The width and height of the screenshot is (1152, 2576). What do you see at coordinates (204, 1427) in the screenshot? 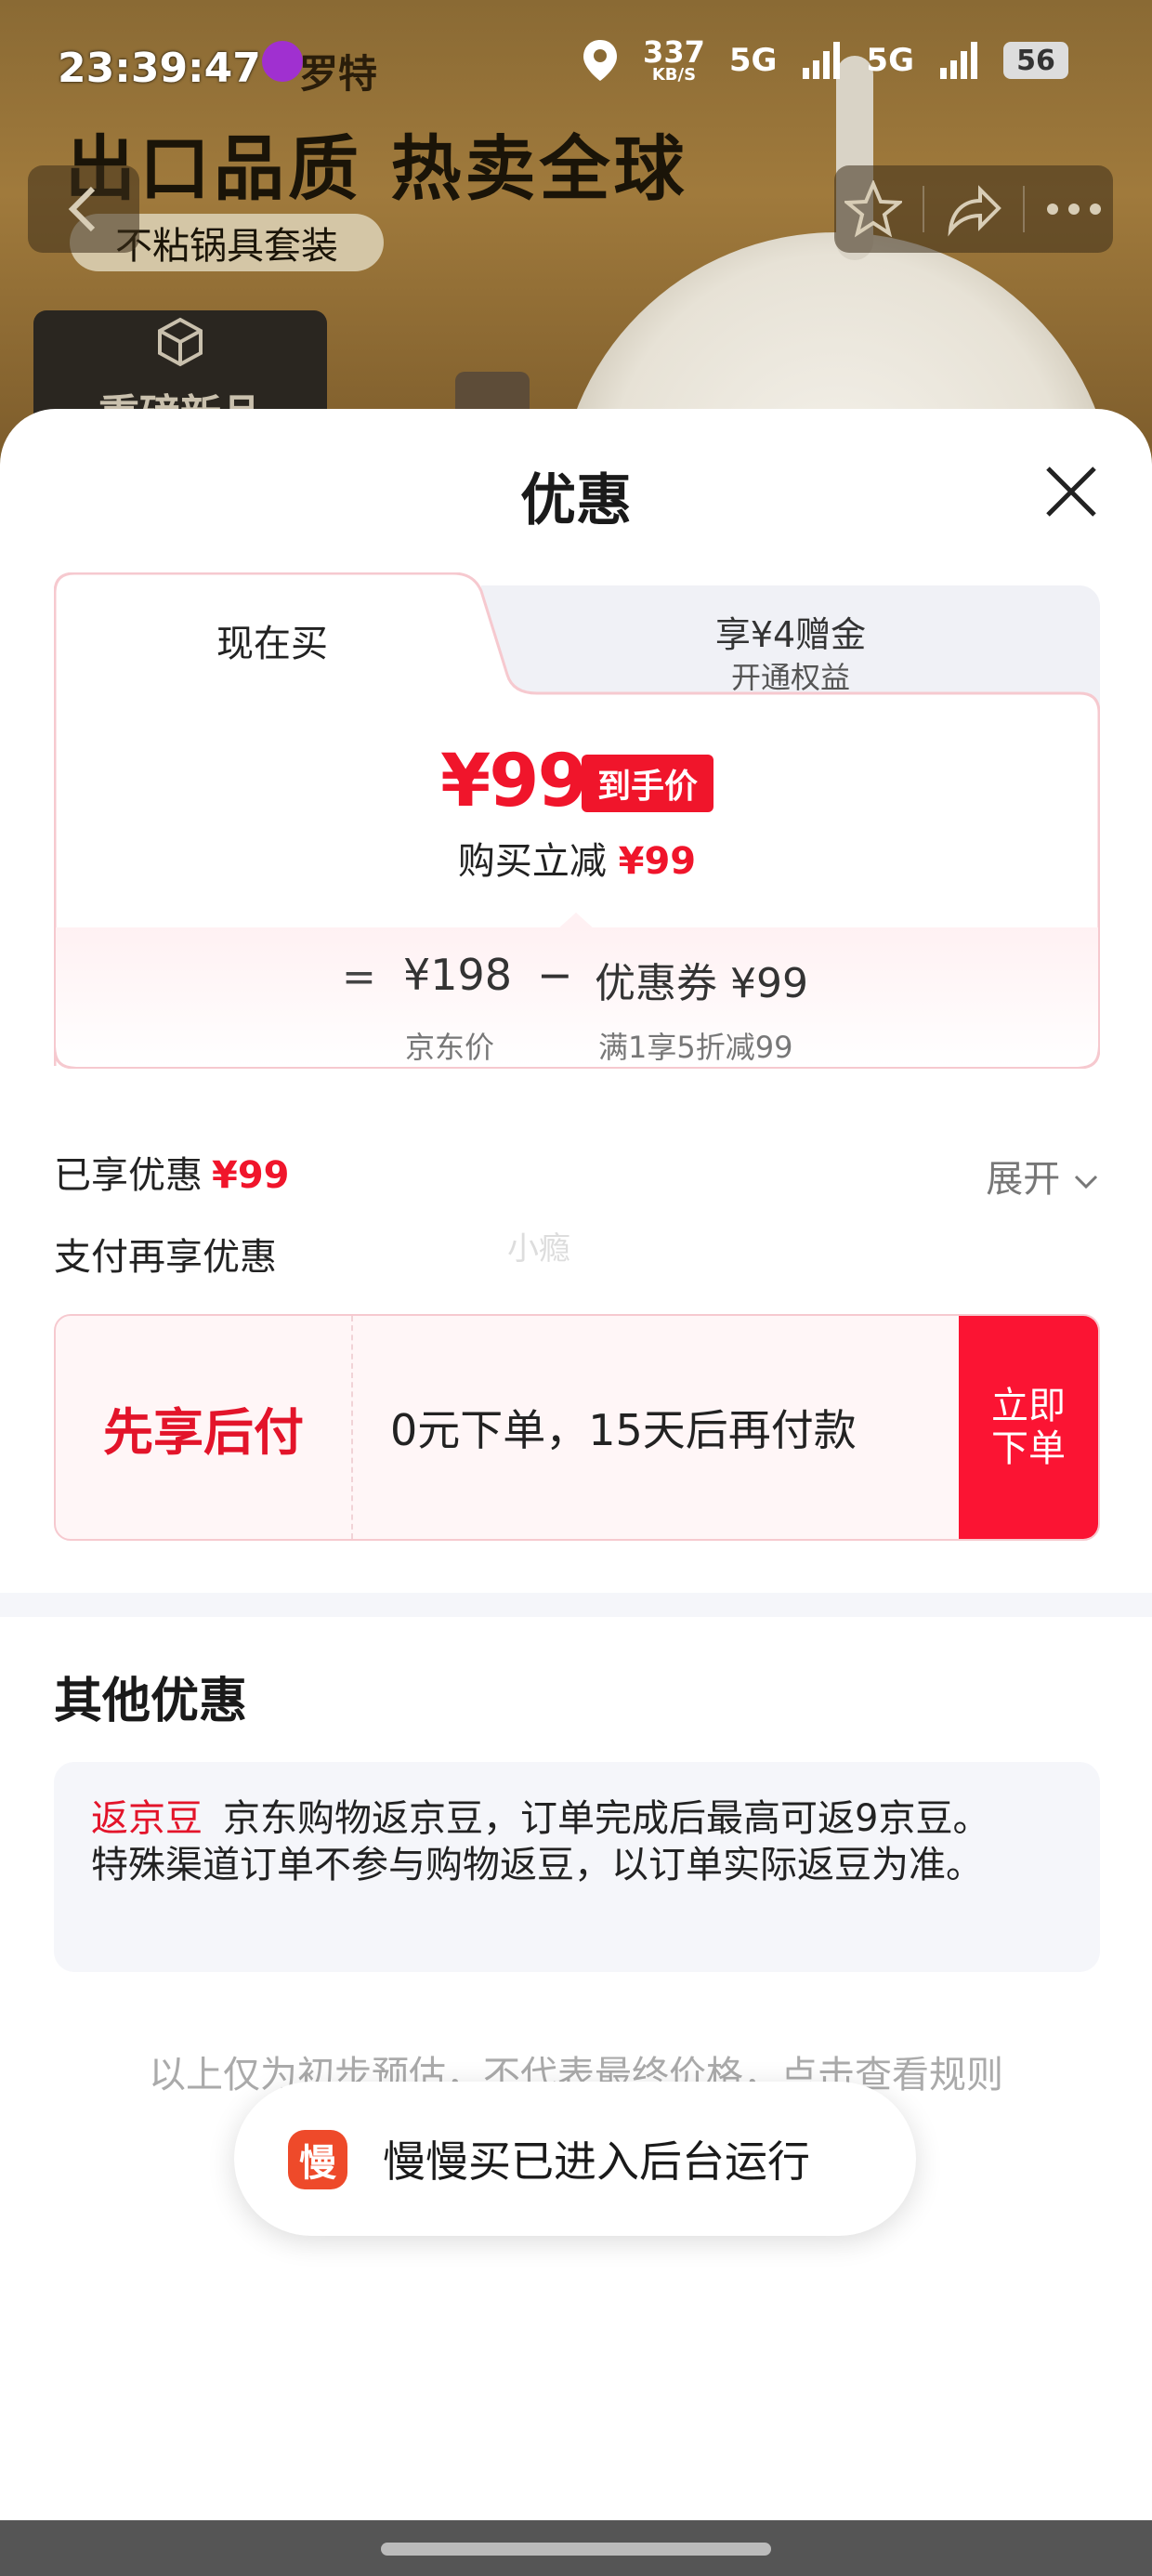
I see `pay-later-name: 先享后付` at bounding box center [204, 1427].